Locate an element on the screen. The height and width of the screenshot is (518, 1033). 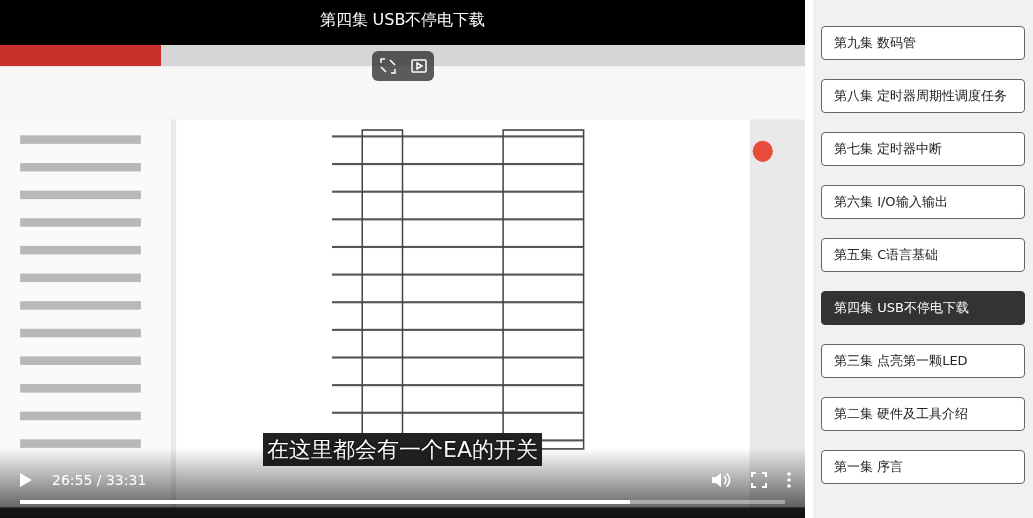
episode-button: 第三集 点亮第一颗LED is located at coordinates (923, 361).